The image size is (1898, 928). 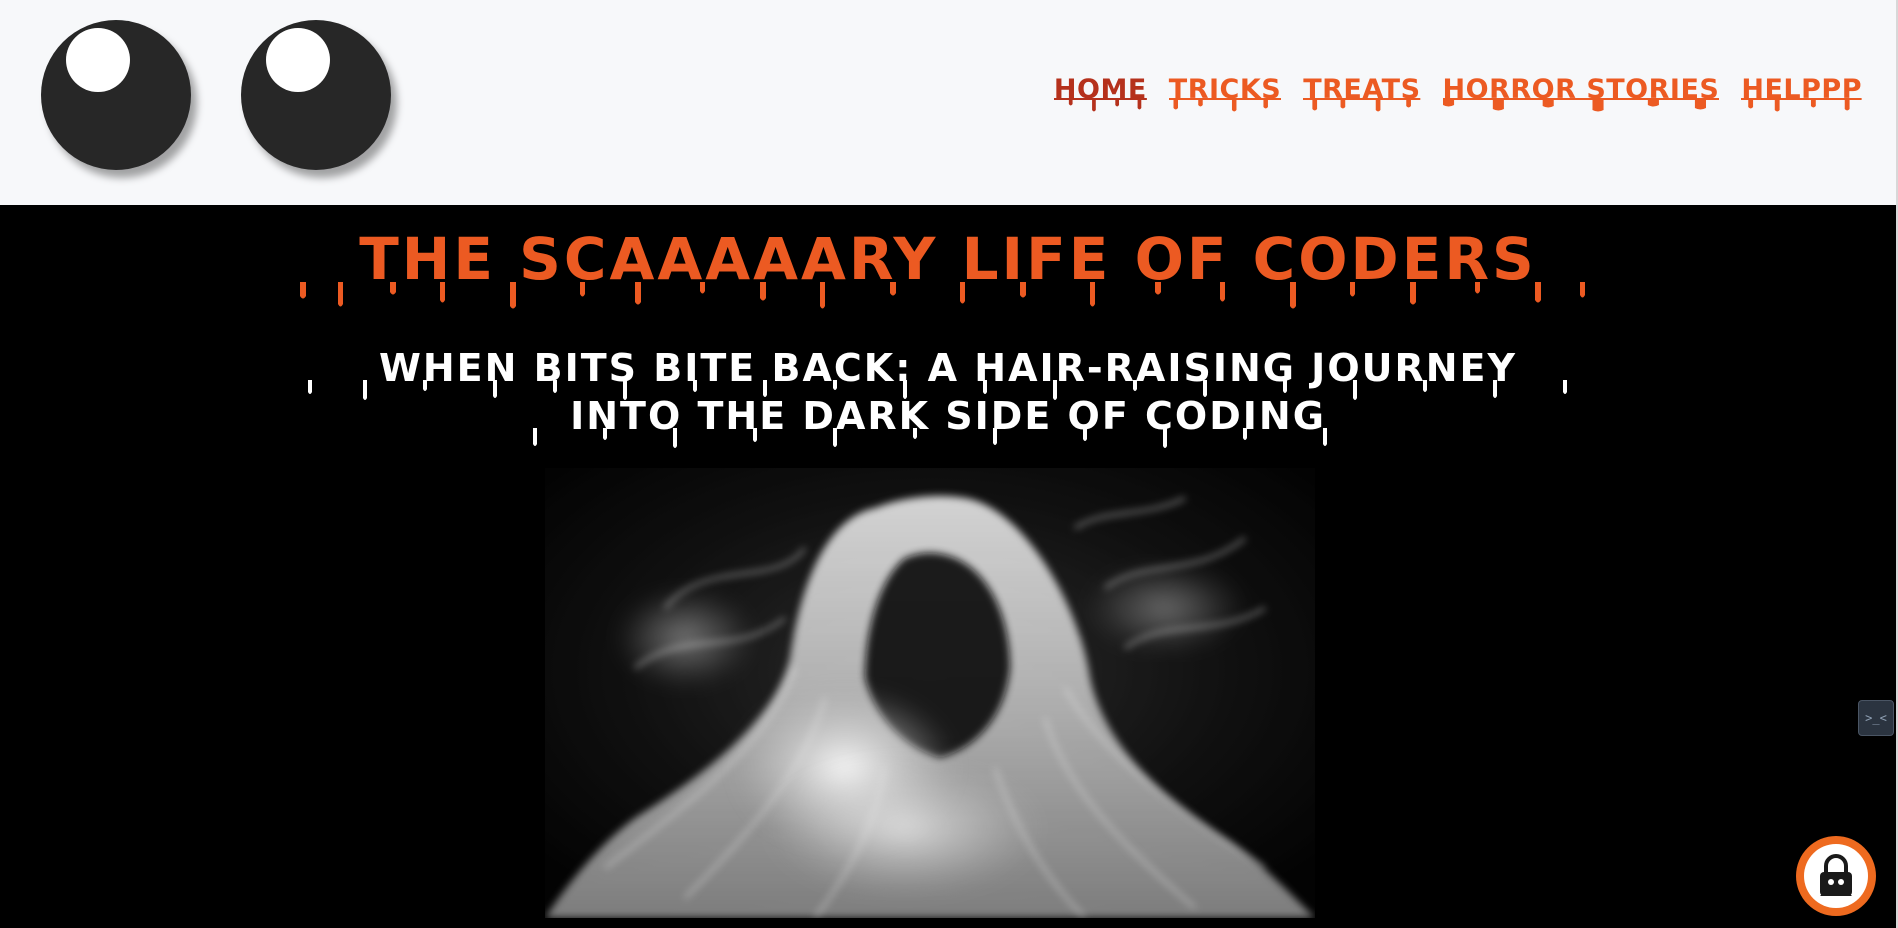 I want to click on main-nav: HOME TRICKS TREATS HORROR STORIES HELPPP, so click(x=1457, y=95).